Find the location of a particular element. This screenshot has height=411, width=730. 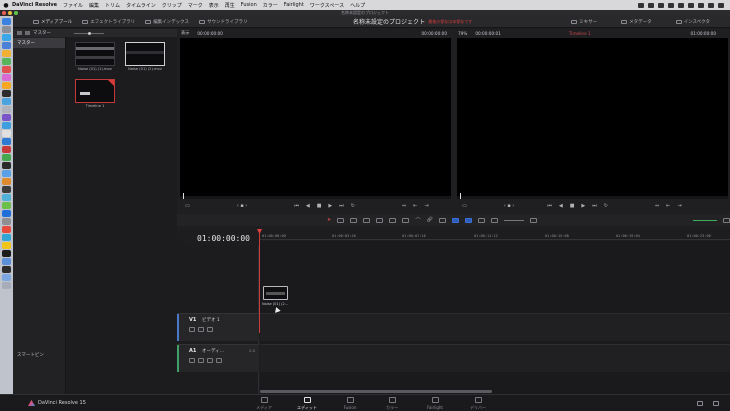

trash-icon is located at coordinates (6, 285).